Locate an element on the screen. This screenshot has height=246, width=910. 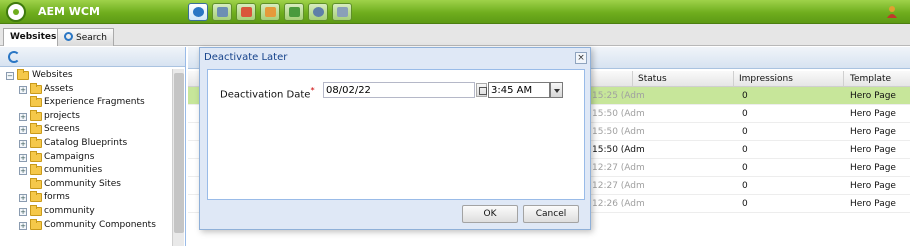
tree-node: Experience Fragments is located at coordinates (86, 103).